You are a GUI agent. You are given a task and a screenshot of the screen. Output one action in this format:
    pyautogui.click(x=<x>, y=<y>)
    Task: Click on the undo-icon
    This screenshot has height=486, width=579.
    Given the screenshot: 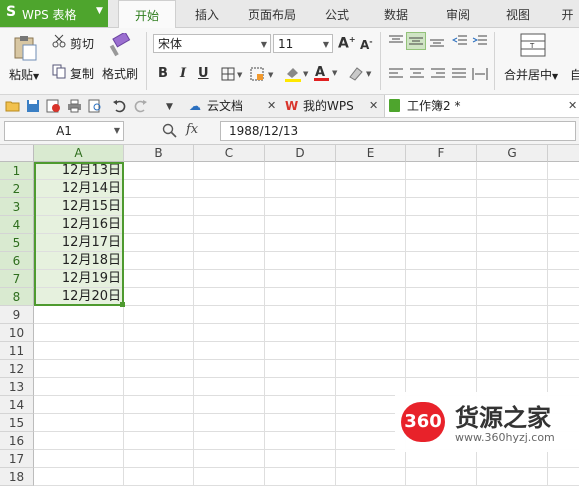 What is the action you would take?
    pyautogui.click(x=119, y=107)
    